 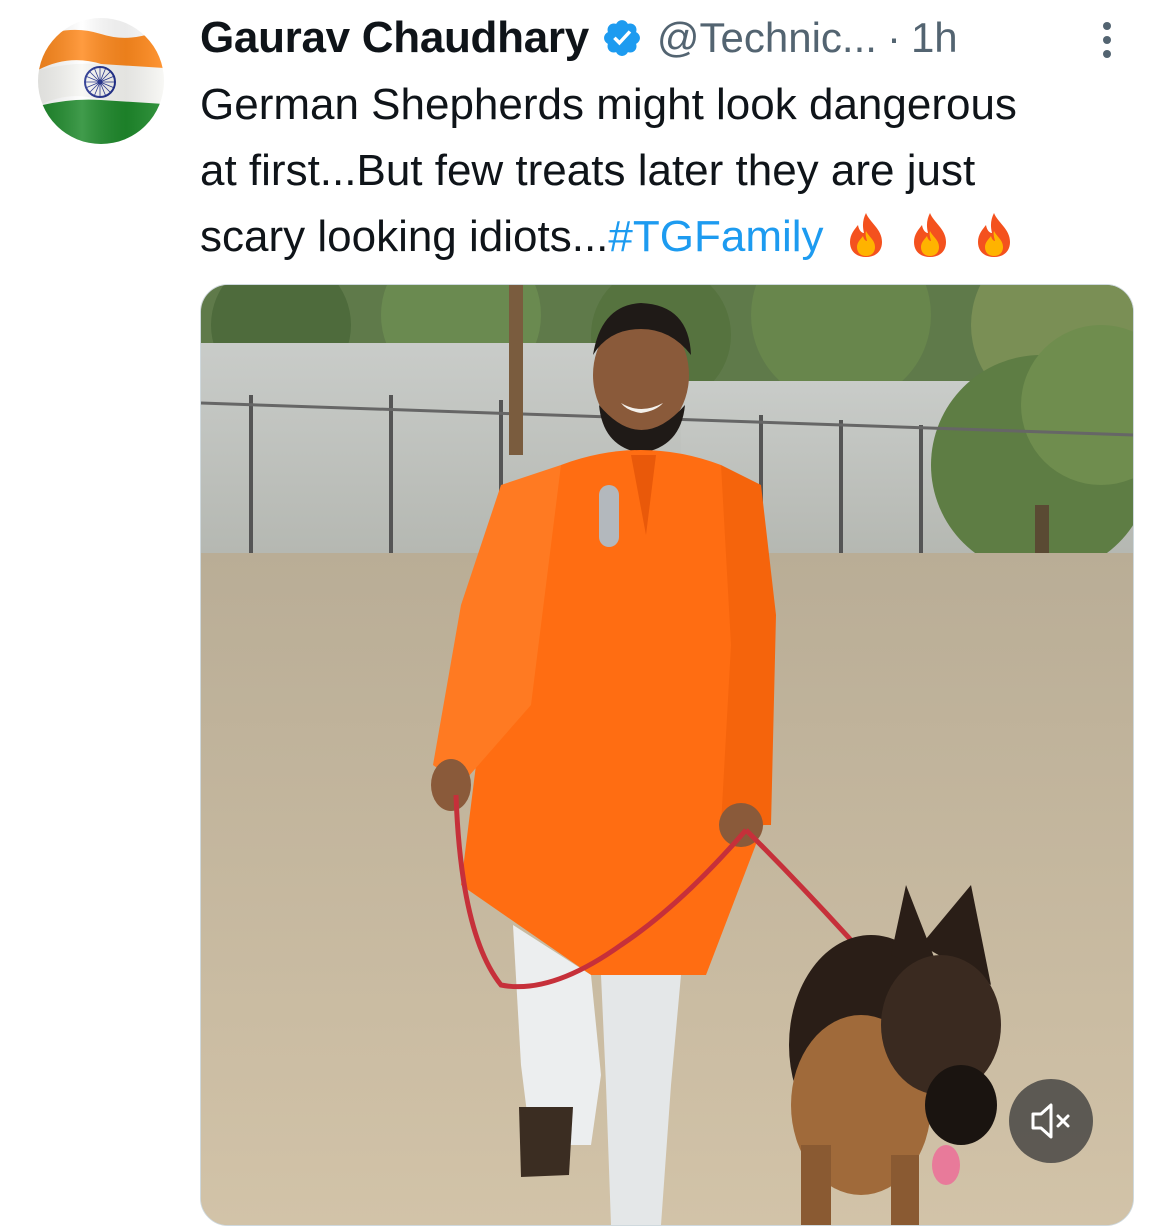 I want to click on hashtag-link: #TGFamily, so click(x=715, y=236).